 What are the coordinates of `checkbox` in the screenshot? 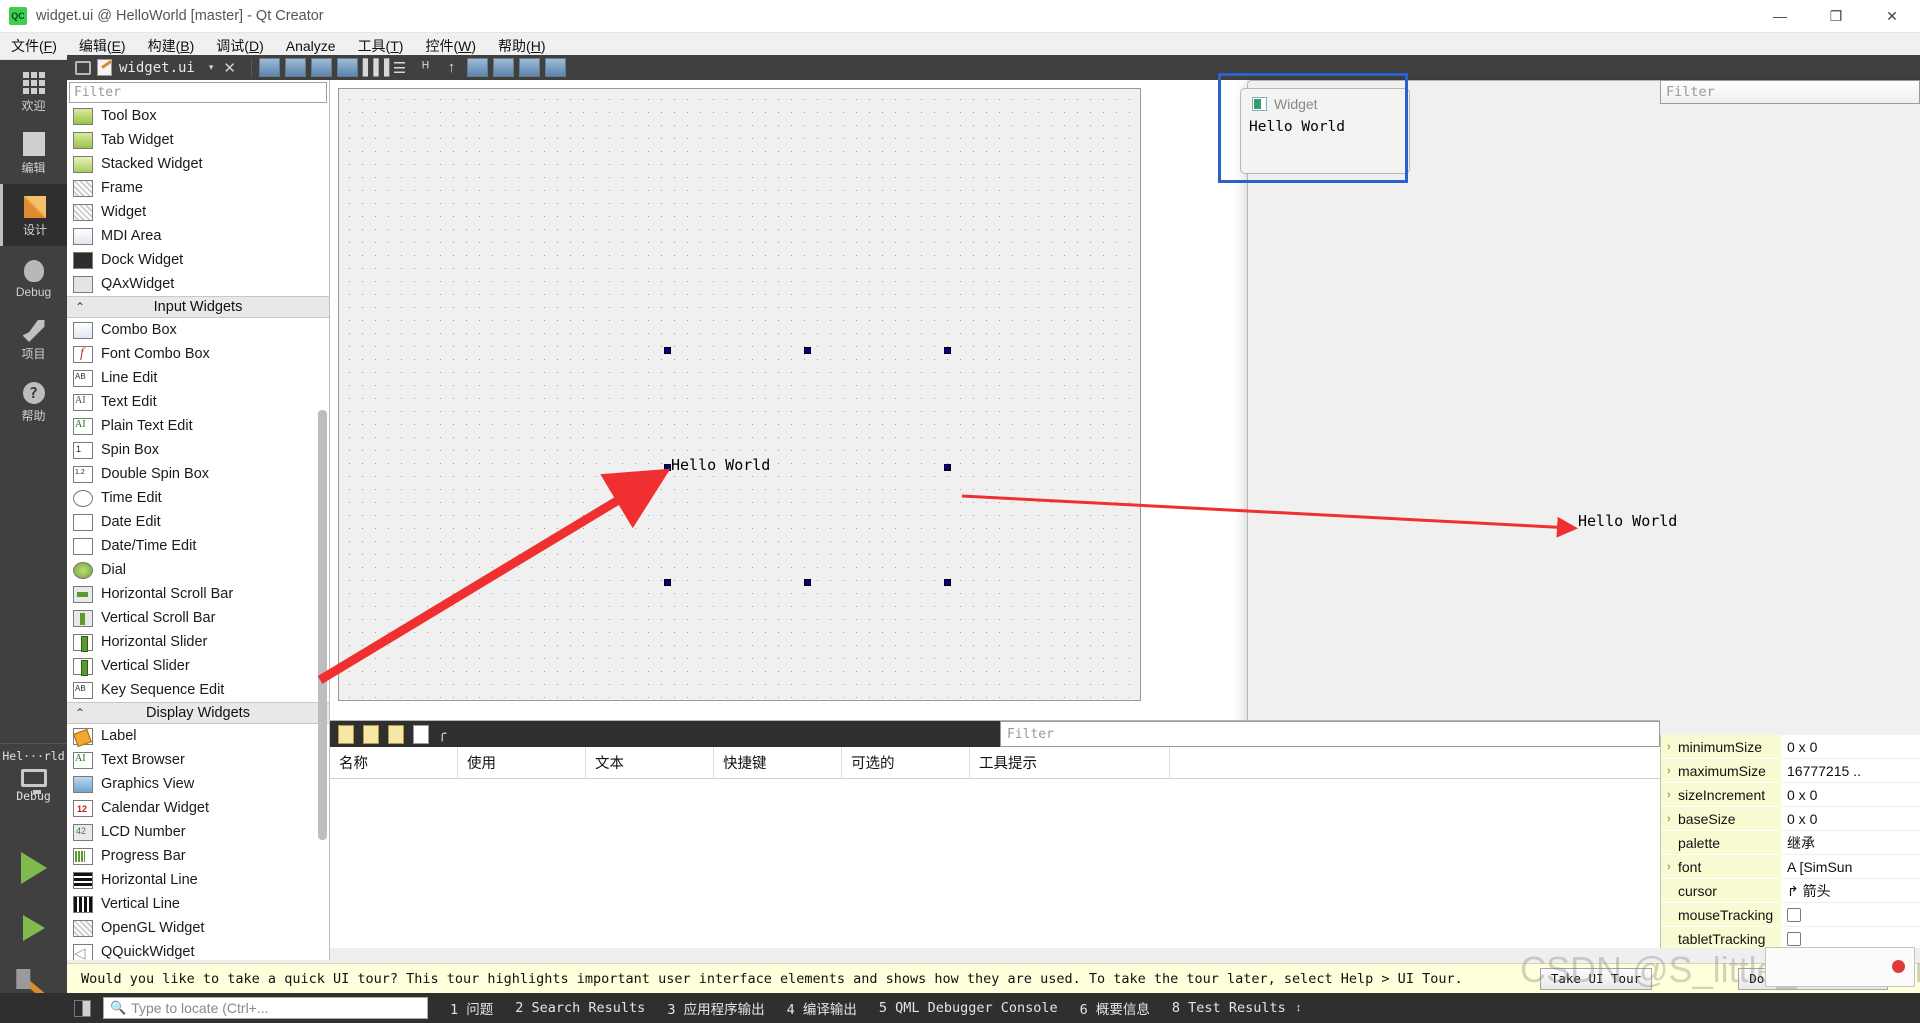 It's located at (1794, 914).